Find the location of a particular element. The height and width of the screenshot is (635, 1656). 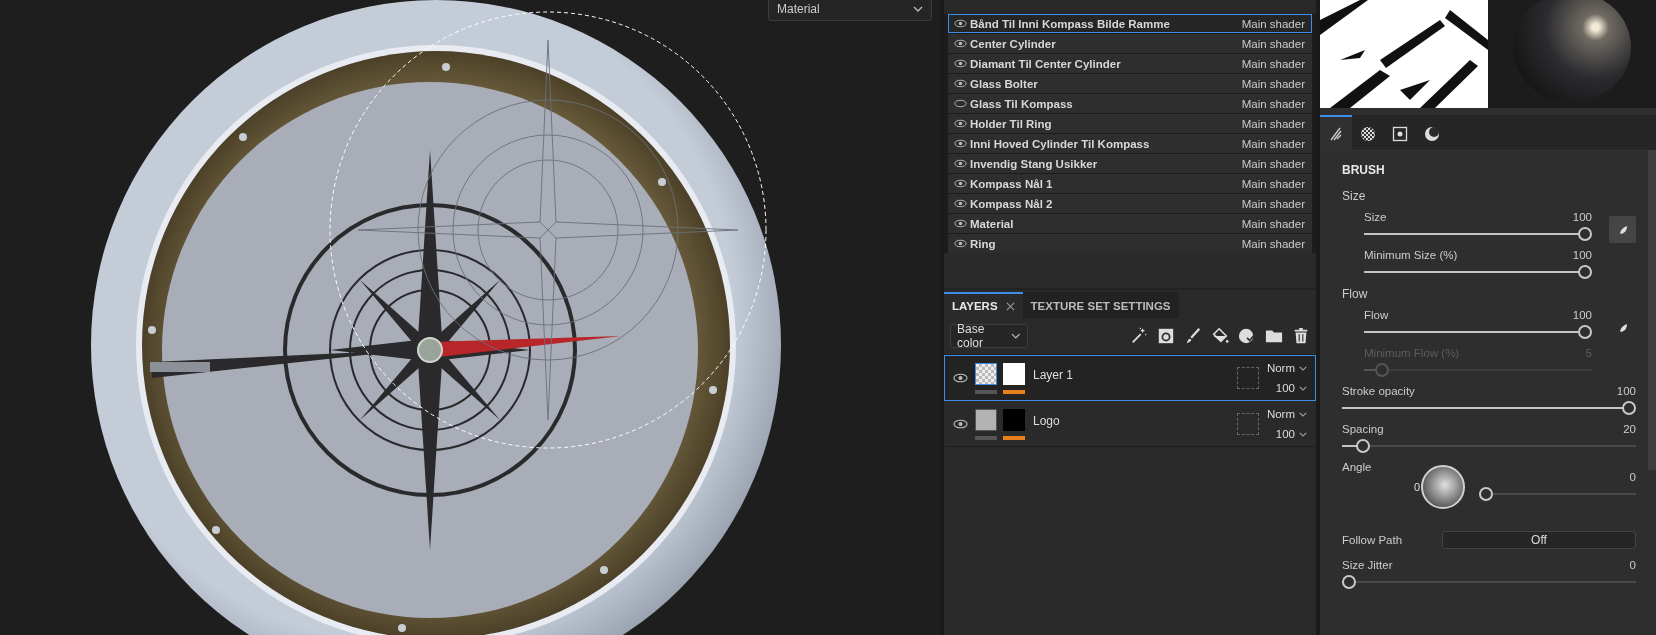

brush-icon is located at coordinates (1193, 336).